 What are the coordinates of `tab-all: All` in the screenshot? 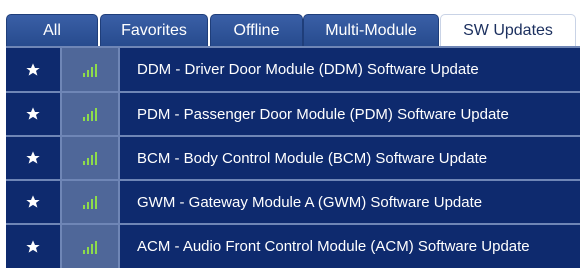 It's located at (52, 30).